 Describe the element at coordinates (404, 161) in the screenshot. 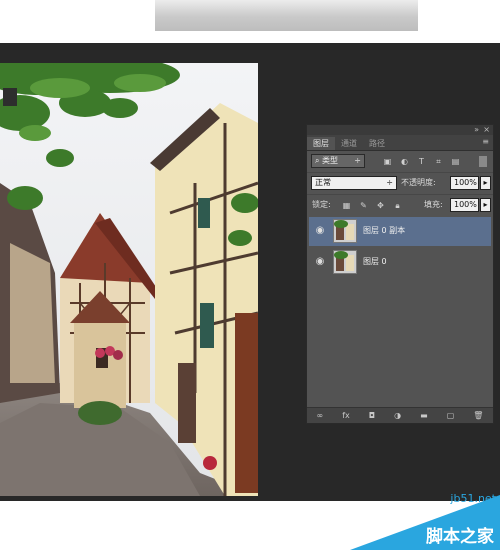

I see `adjustment-filter-icon: ◐` at that location.